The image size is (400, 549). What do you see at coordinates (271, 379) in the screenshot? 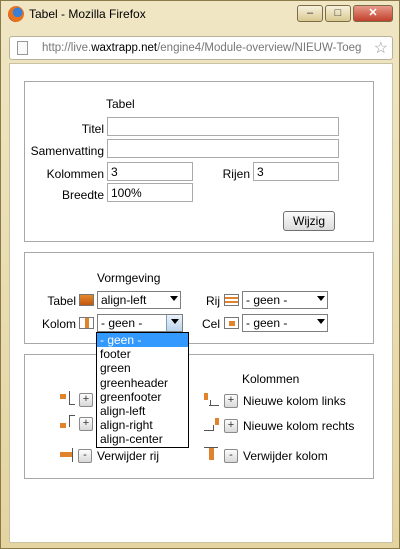
I see `kolommen-section-title: Kolommen` at bounding box center [271, 379].